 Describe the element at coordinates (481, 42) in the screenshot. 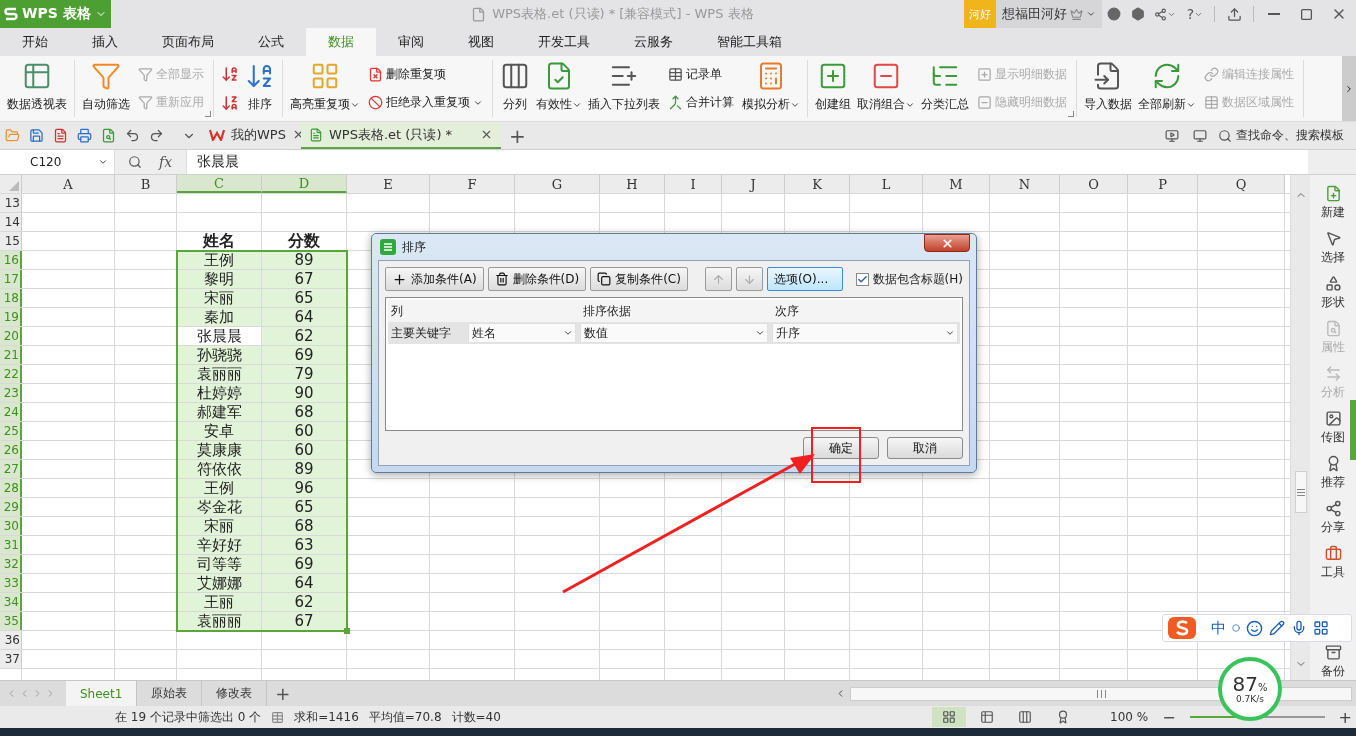

I see `menu-tab: 视图` at that location.